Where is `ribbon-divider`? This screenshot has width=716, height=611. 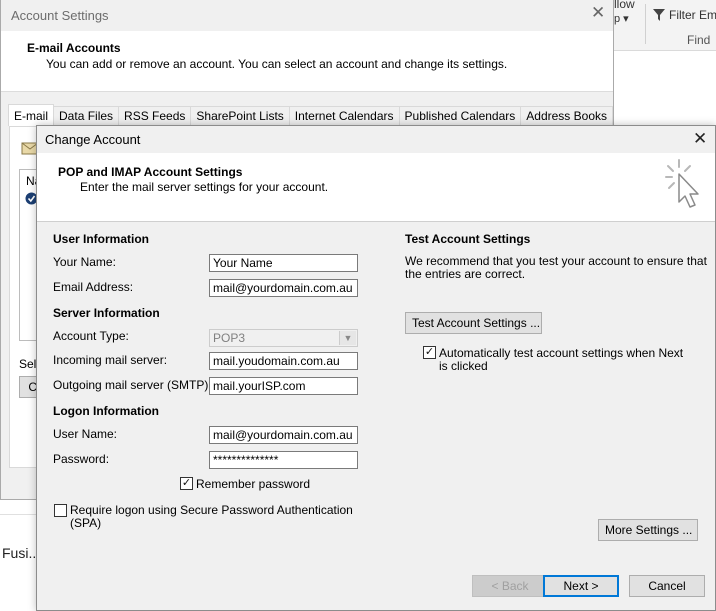 ribbon-divider is located at coordinates (645, 24).